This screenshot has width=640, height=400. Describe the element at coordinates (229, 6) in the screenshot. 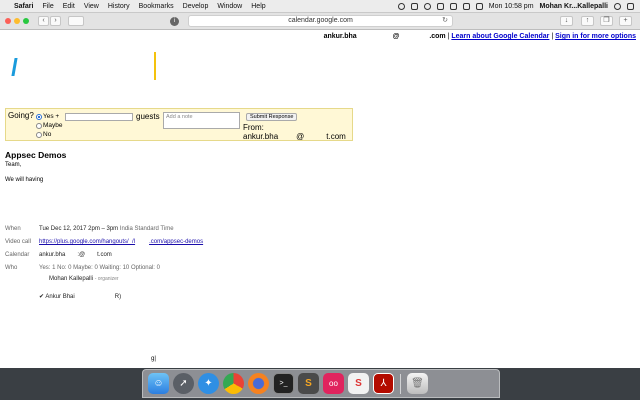

I see `menu-window: Window` at that location.